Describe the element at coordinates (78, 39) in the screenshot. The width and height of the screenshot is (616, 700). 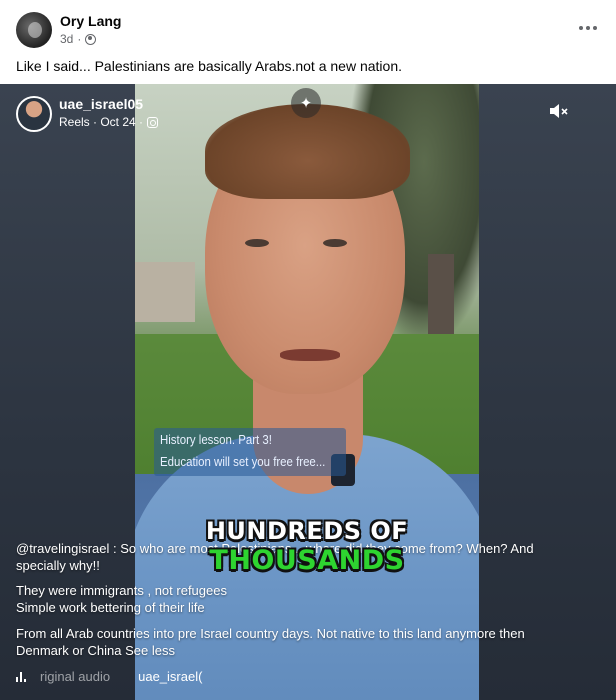
I see `post-meta: 3d ·` at that location.